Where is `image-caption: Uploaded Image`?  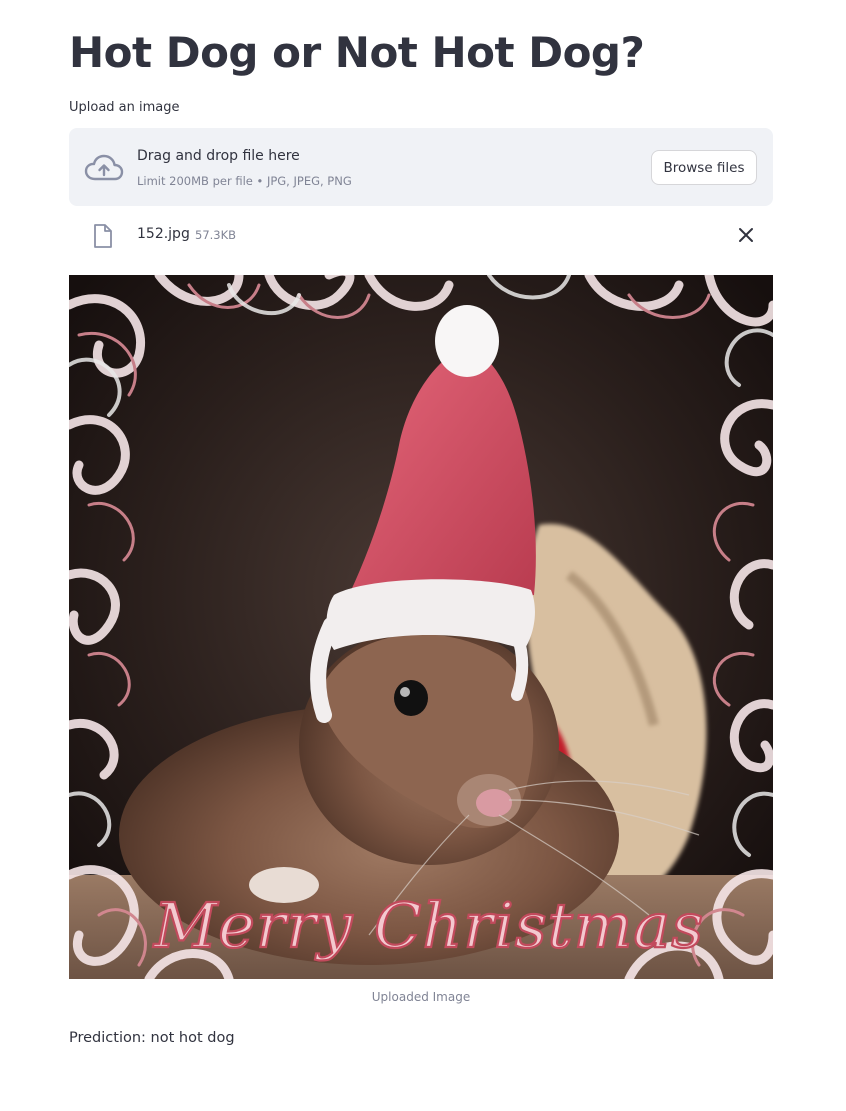 image-caption: Uploaded Image is located at coordinates (421, 997).